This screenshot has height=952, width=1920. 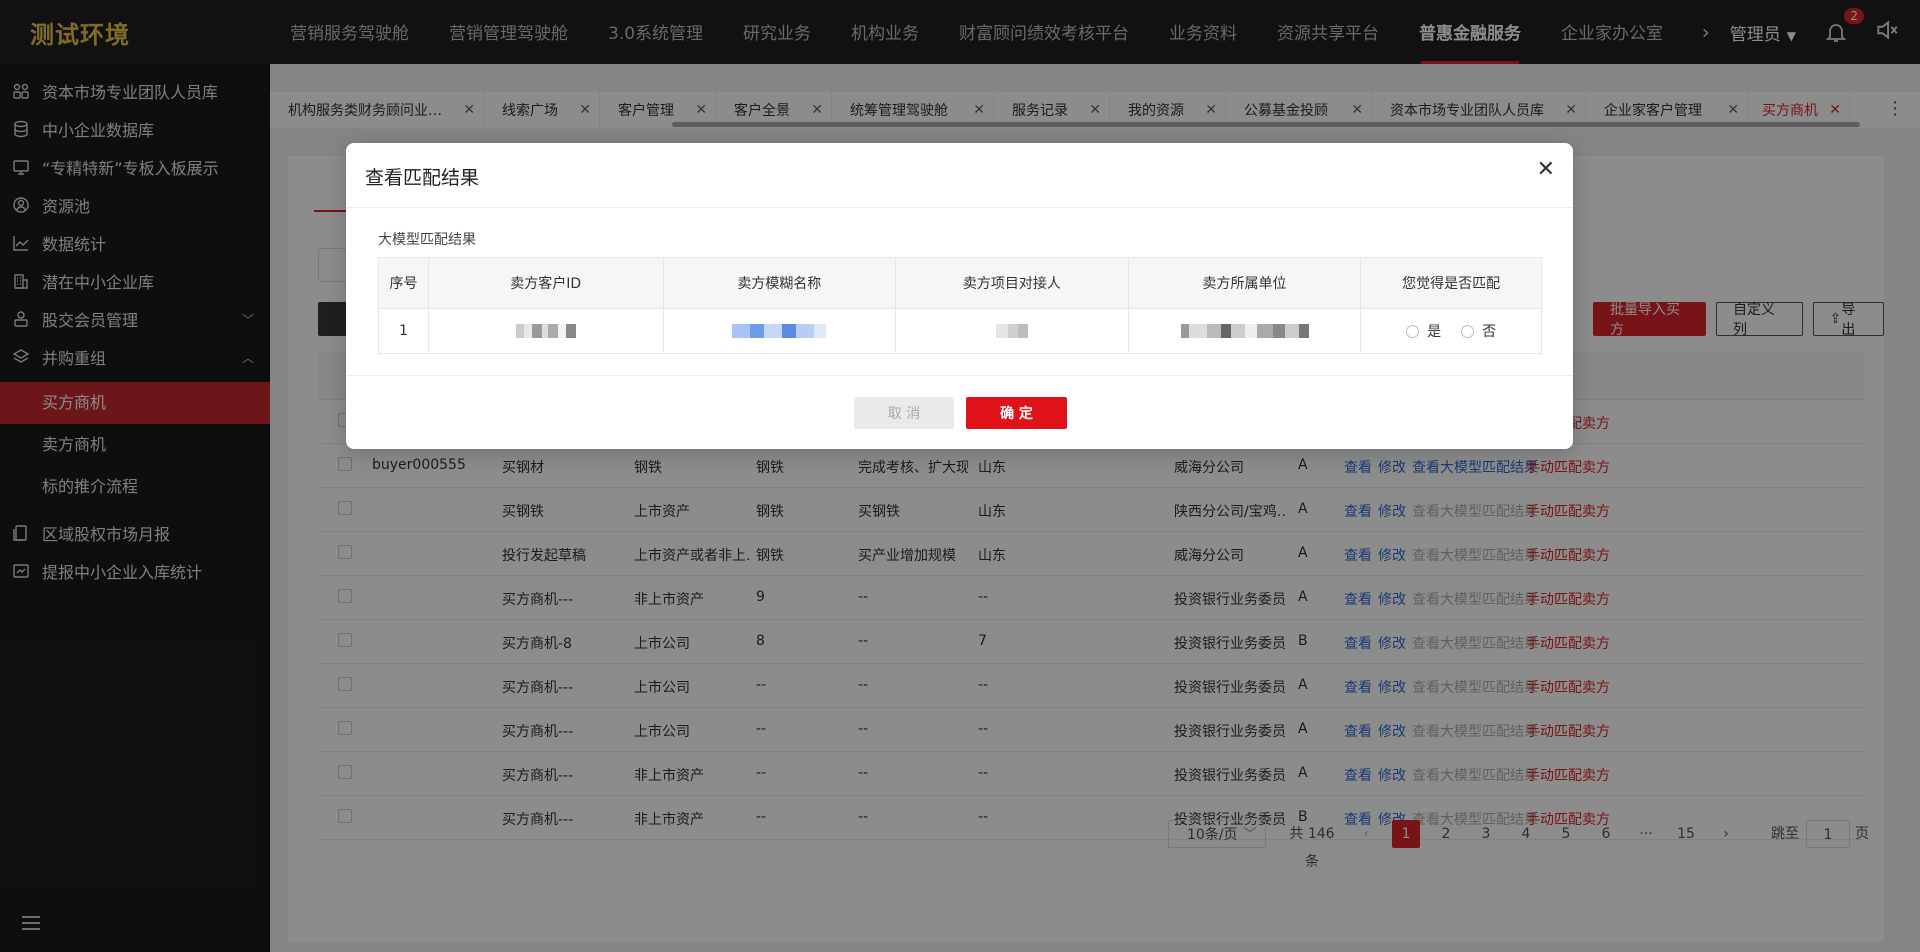 I want to click on column-header: 卖方客户ID, so click(x=546, y=283).